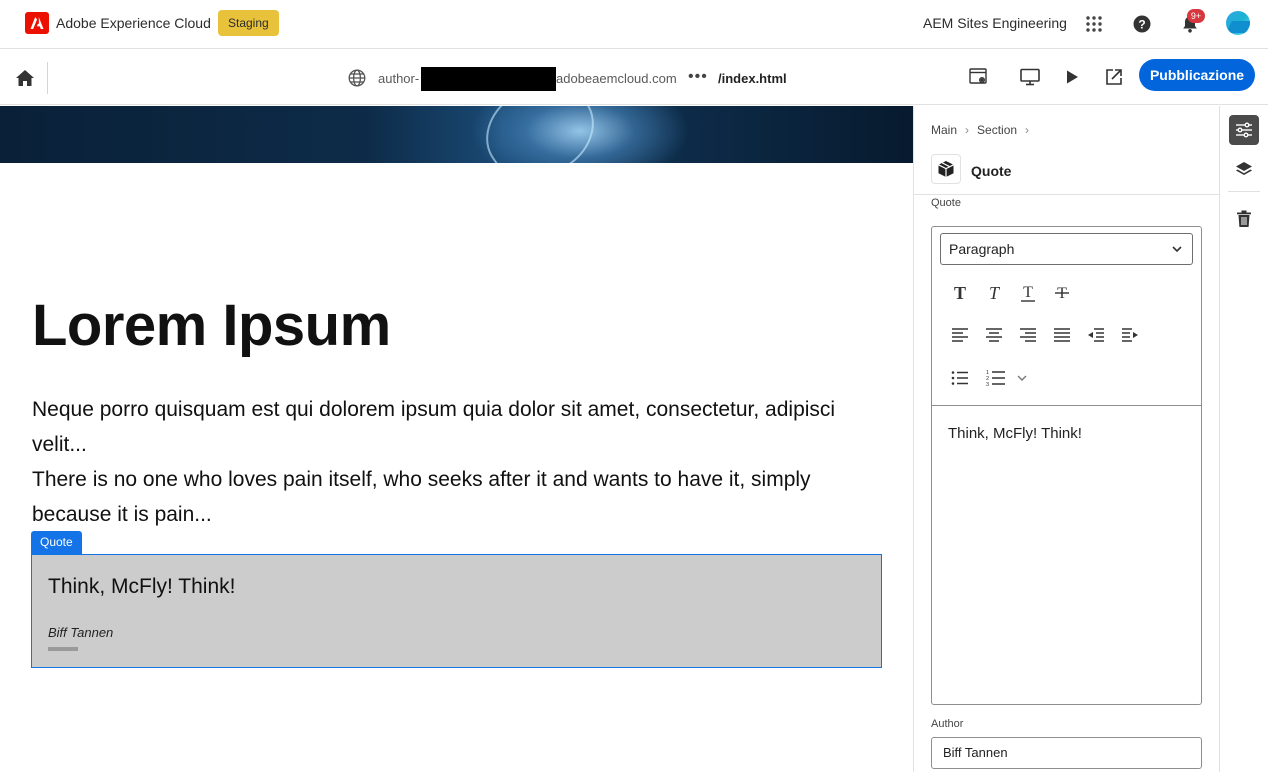  I want to click on url-more-button: •••, so click(698, 77).